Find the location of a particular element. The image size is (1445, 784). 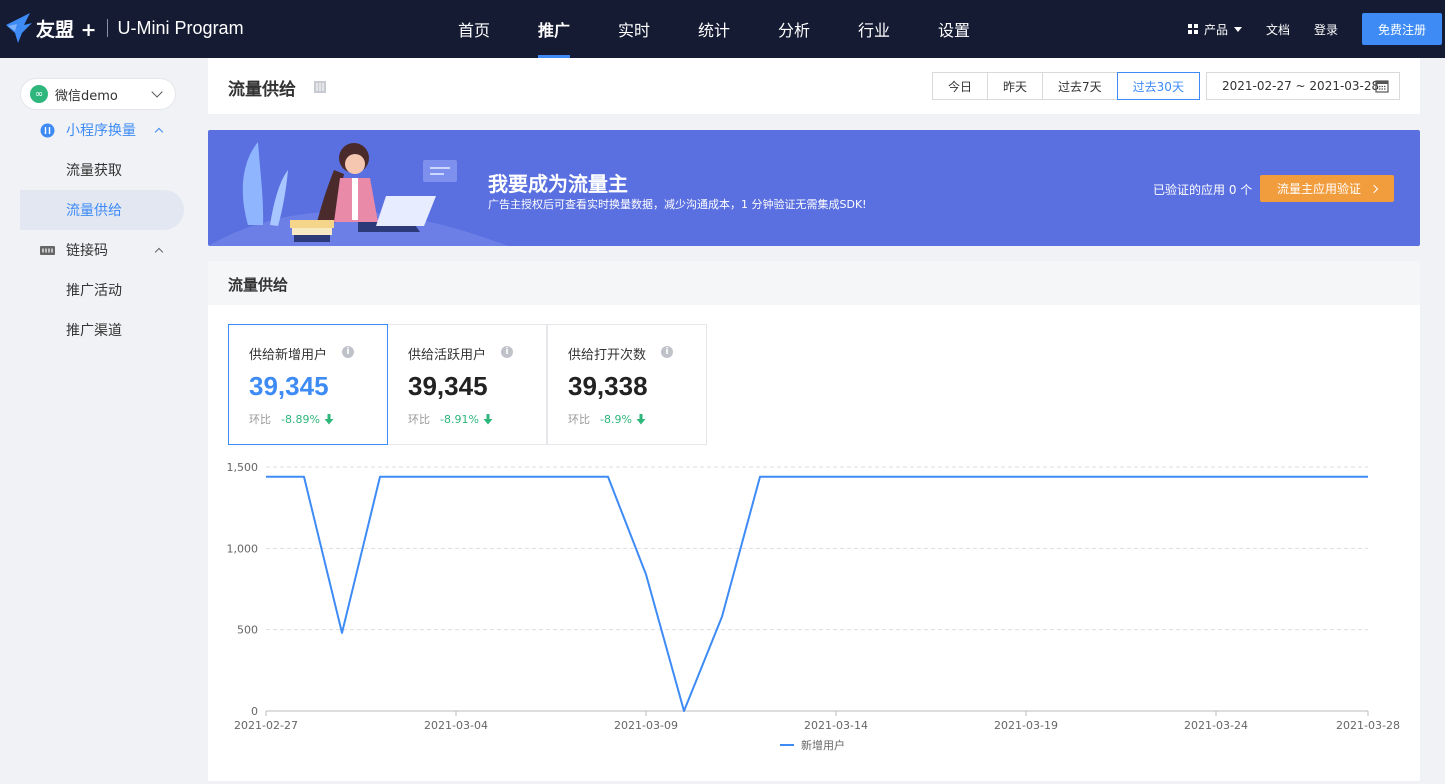

date-range-picker: 2021-02-27 ~ 2021-03-28 is located at coordinates (1303, 86).